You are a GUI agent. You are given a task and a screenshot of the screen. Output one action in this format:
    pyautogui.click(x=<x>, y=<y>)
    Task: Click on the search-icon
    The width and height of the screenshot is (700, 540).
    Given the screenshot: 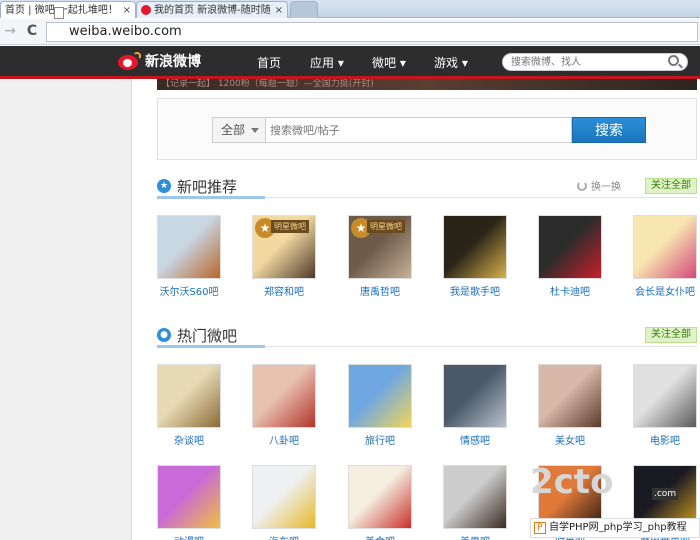 What is the action you would take?
    pyautogui.click(x=673, y=60)
    